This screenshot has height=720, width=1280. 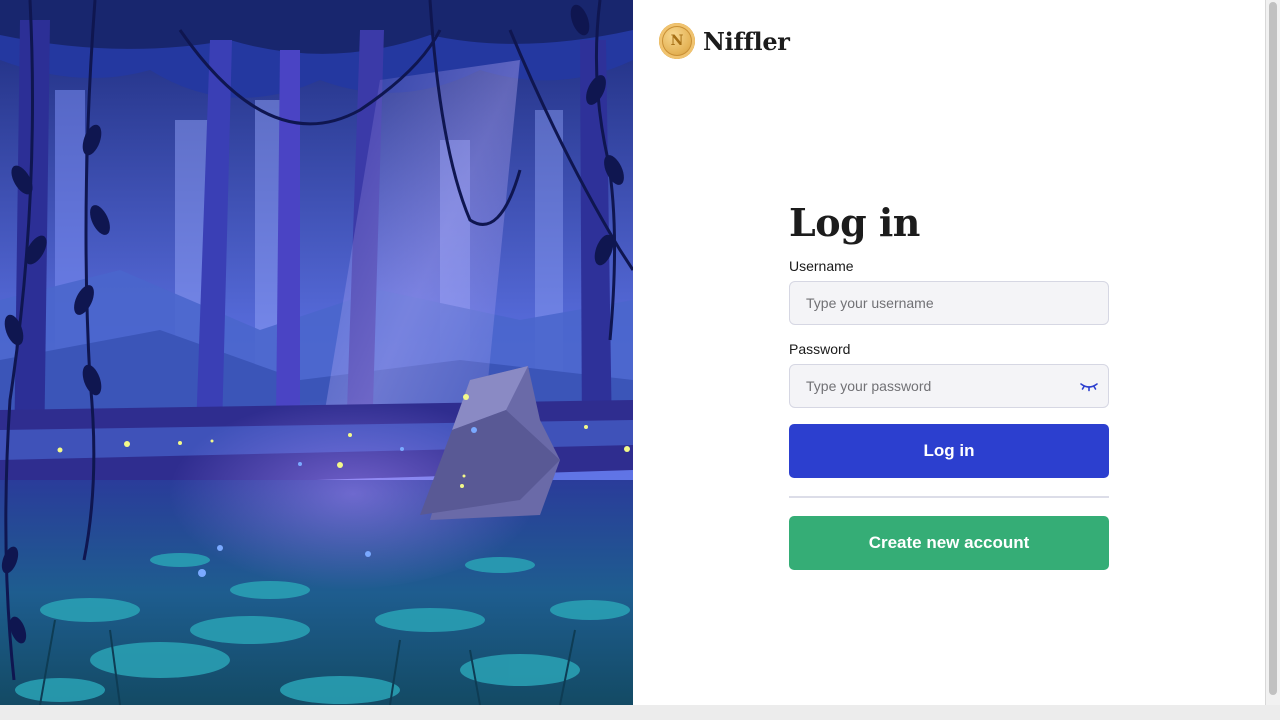 I want to click on username-label: Username, so click(x=821, y=266).